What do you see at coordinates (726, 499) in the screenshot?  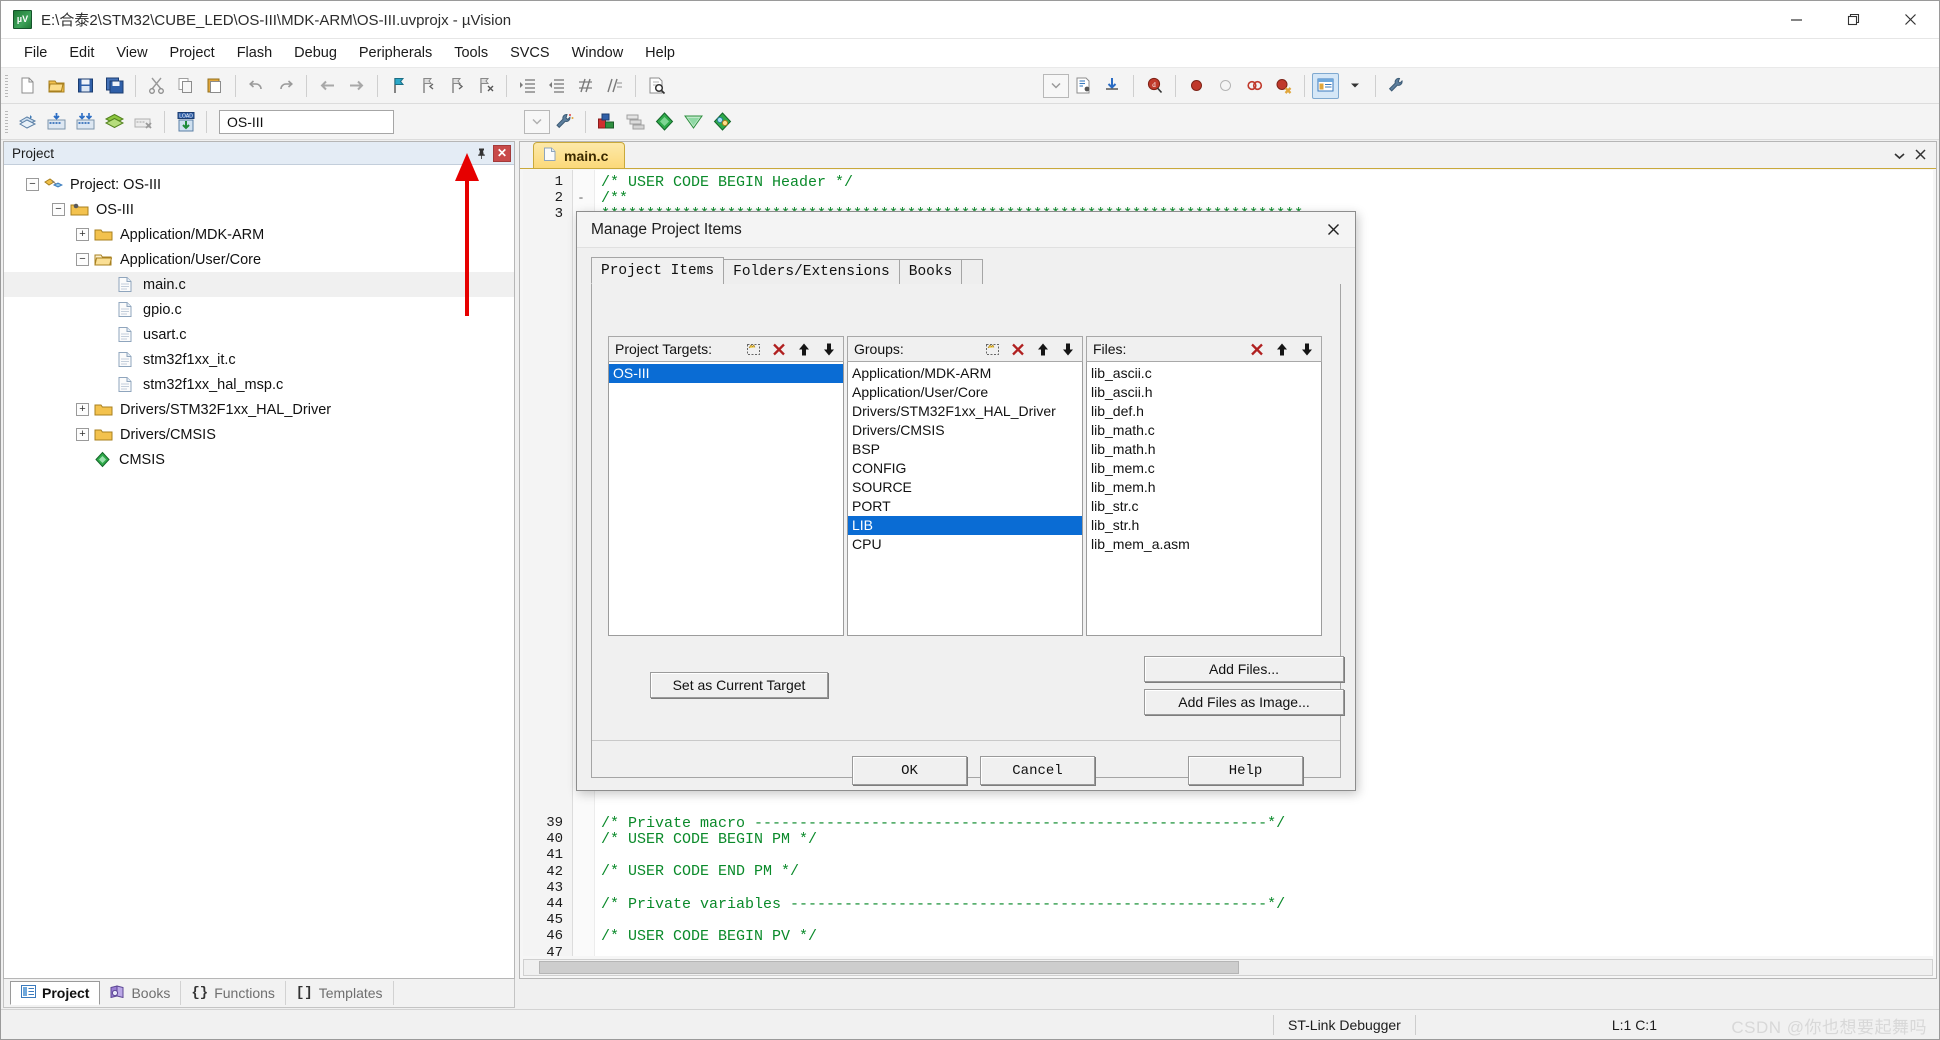 I see `project-targets-listbox: OS-III` at bounding box center [726, 499].